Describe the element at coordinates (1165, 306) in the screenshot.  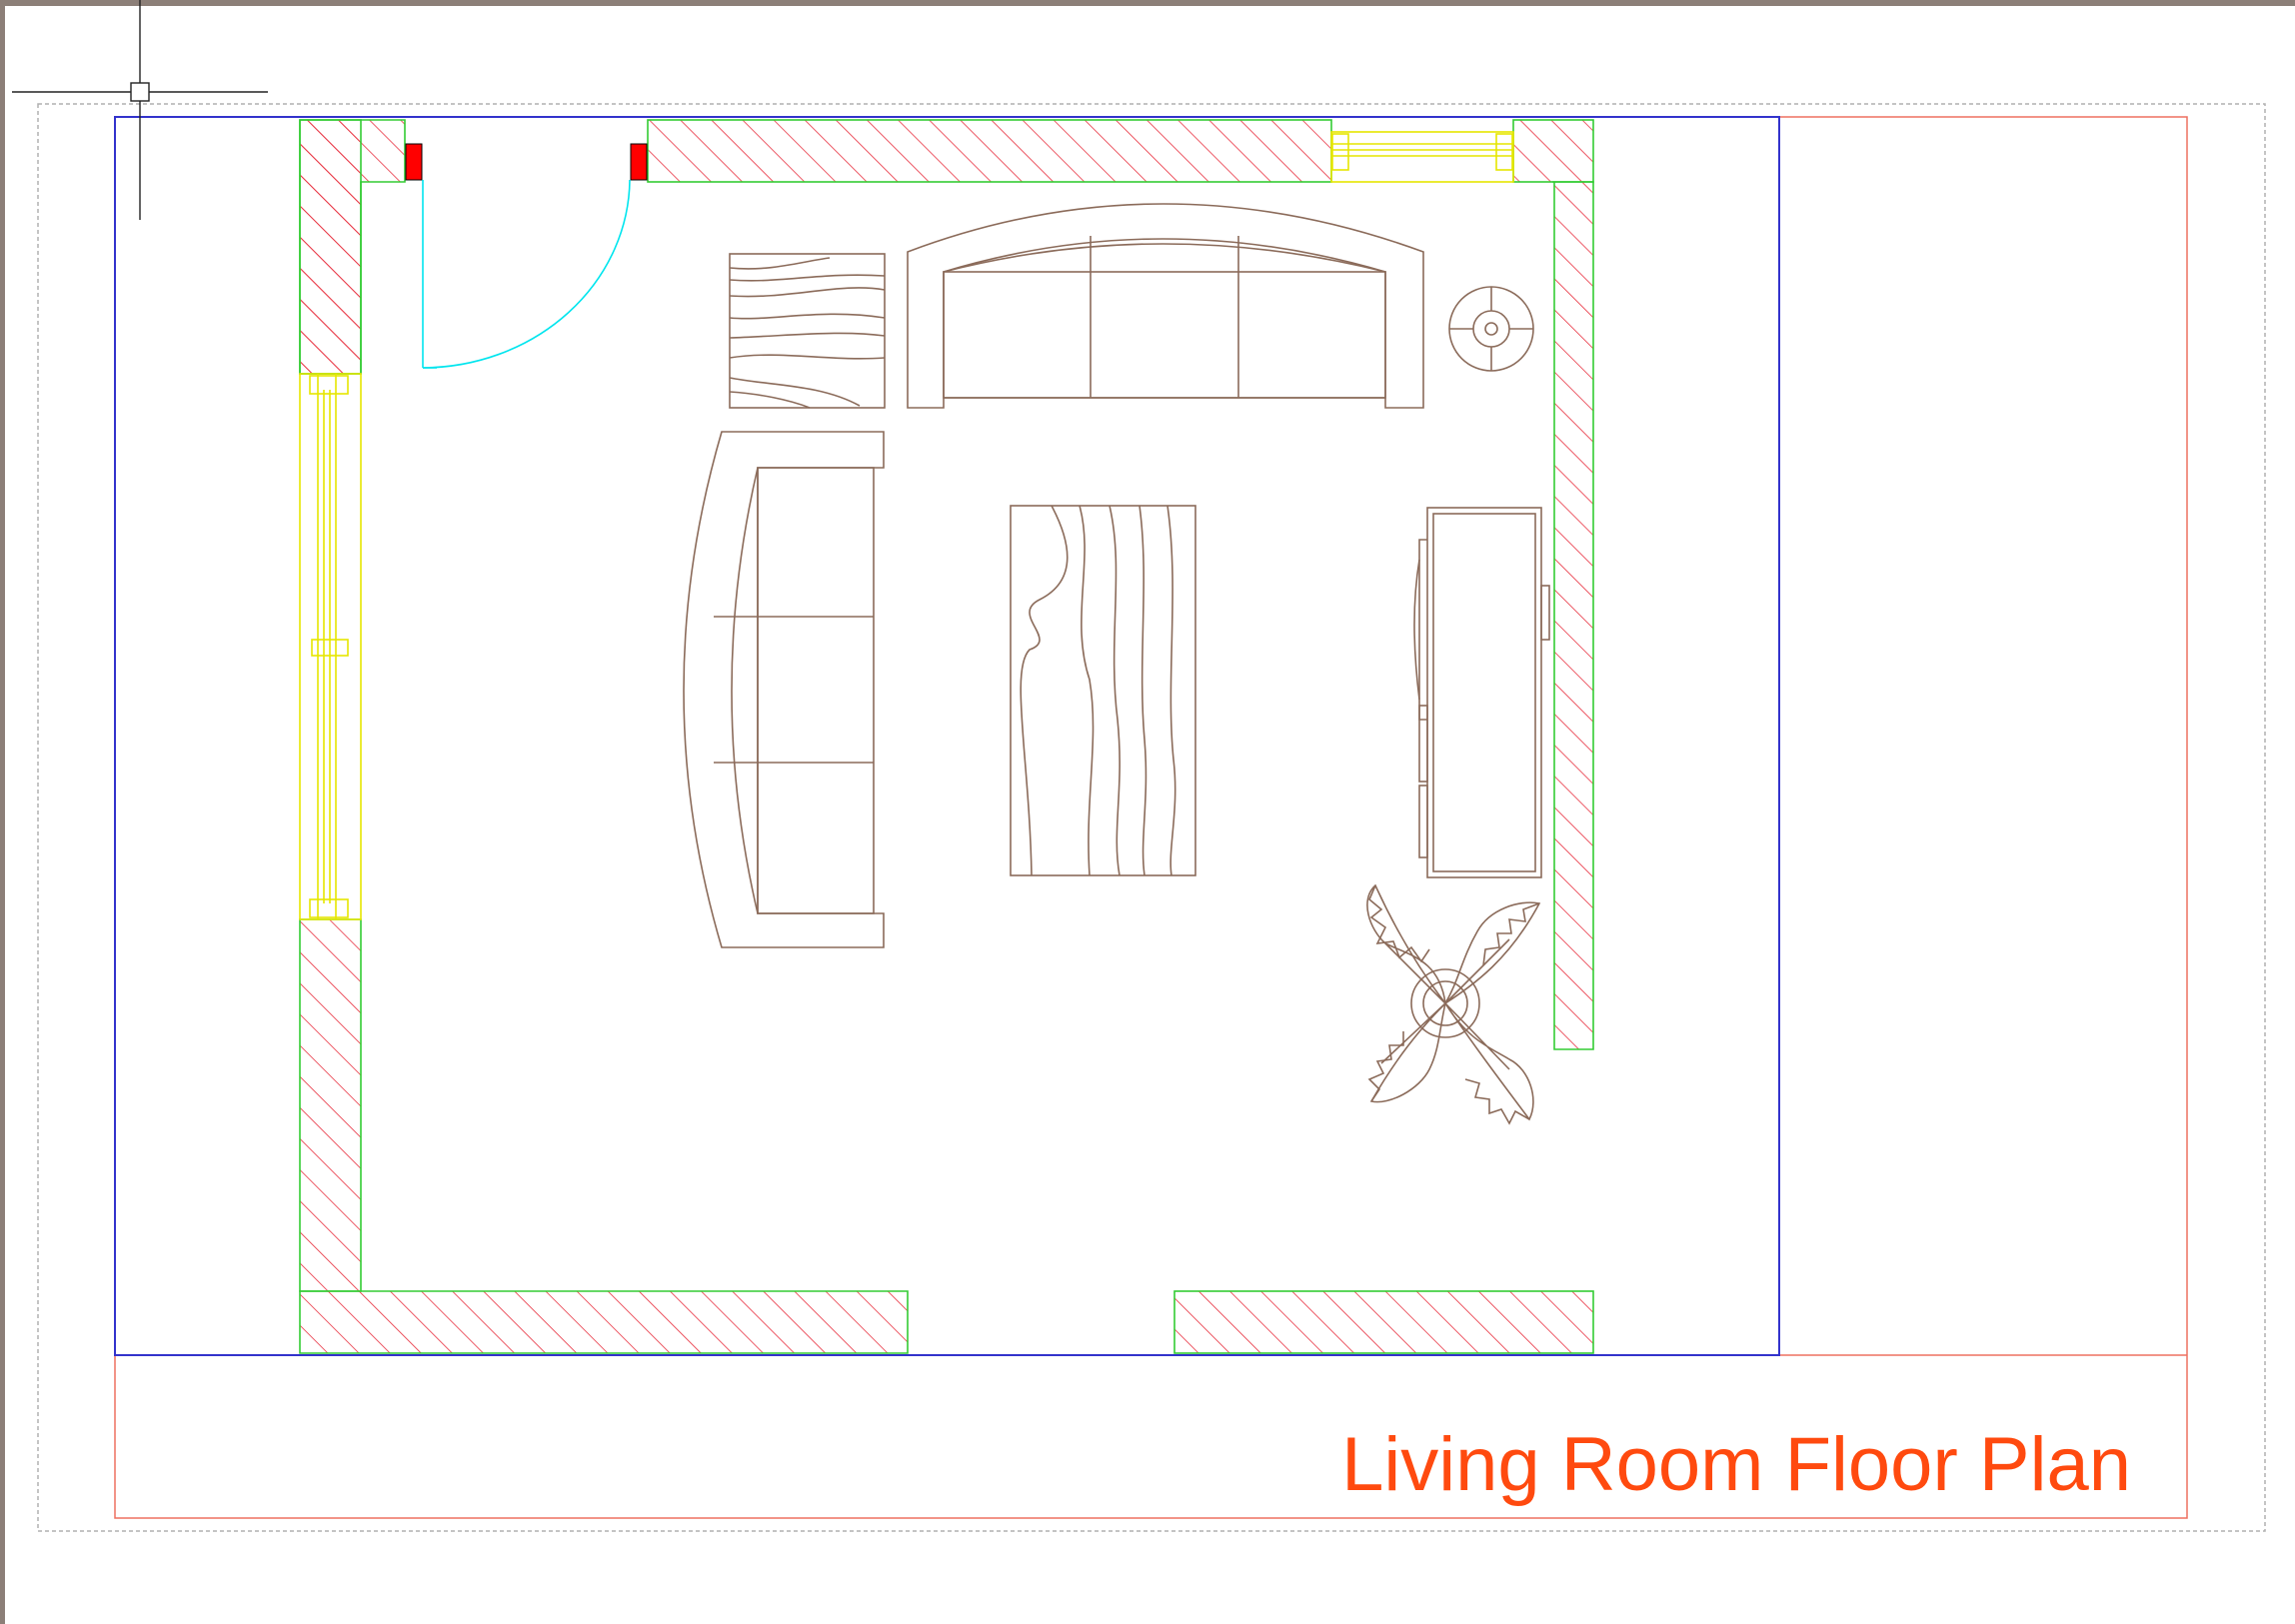
I see `three-seat-sofa` at that location.